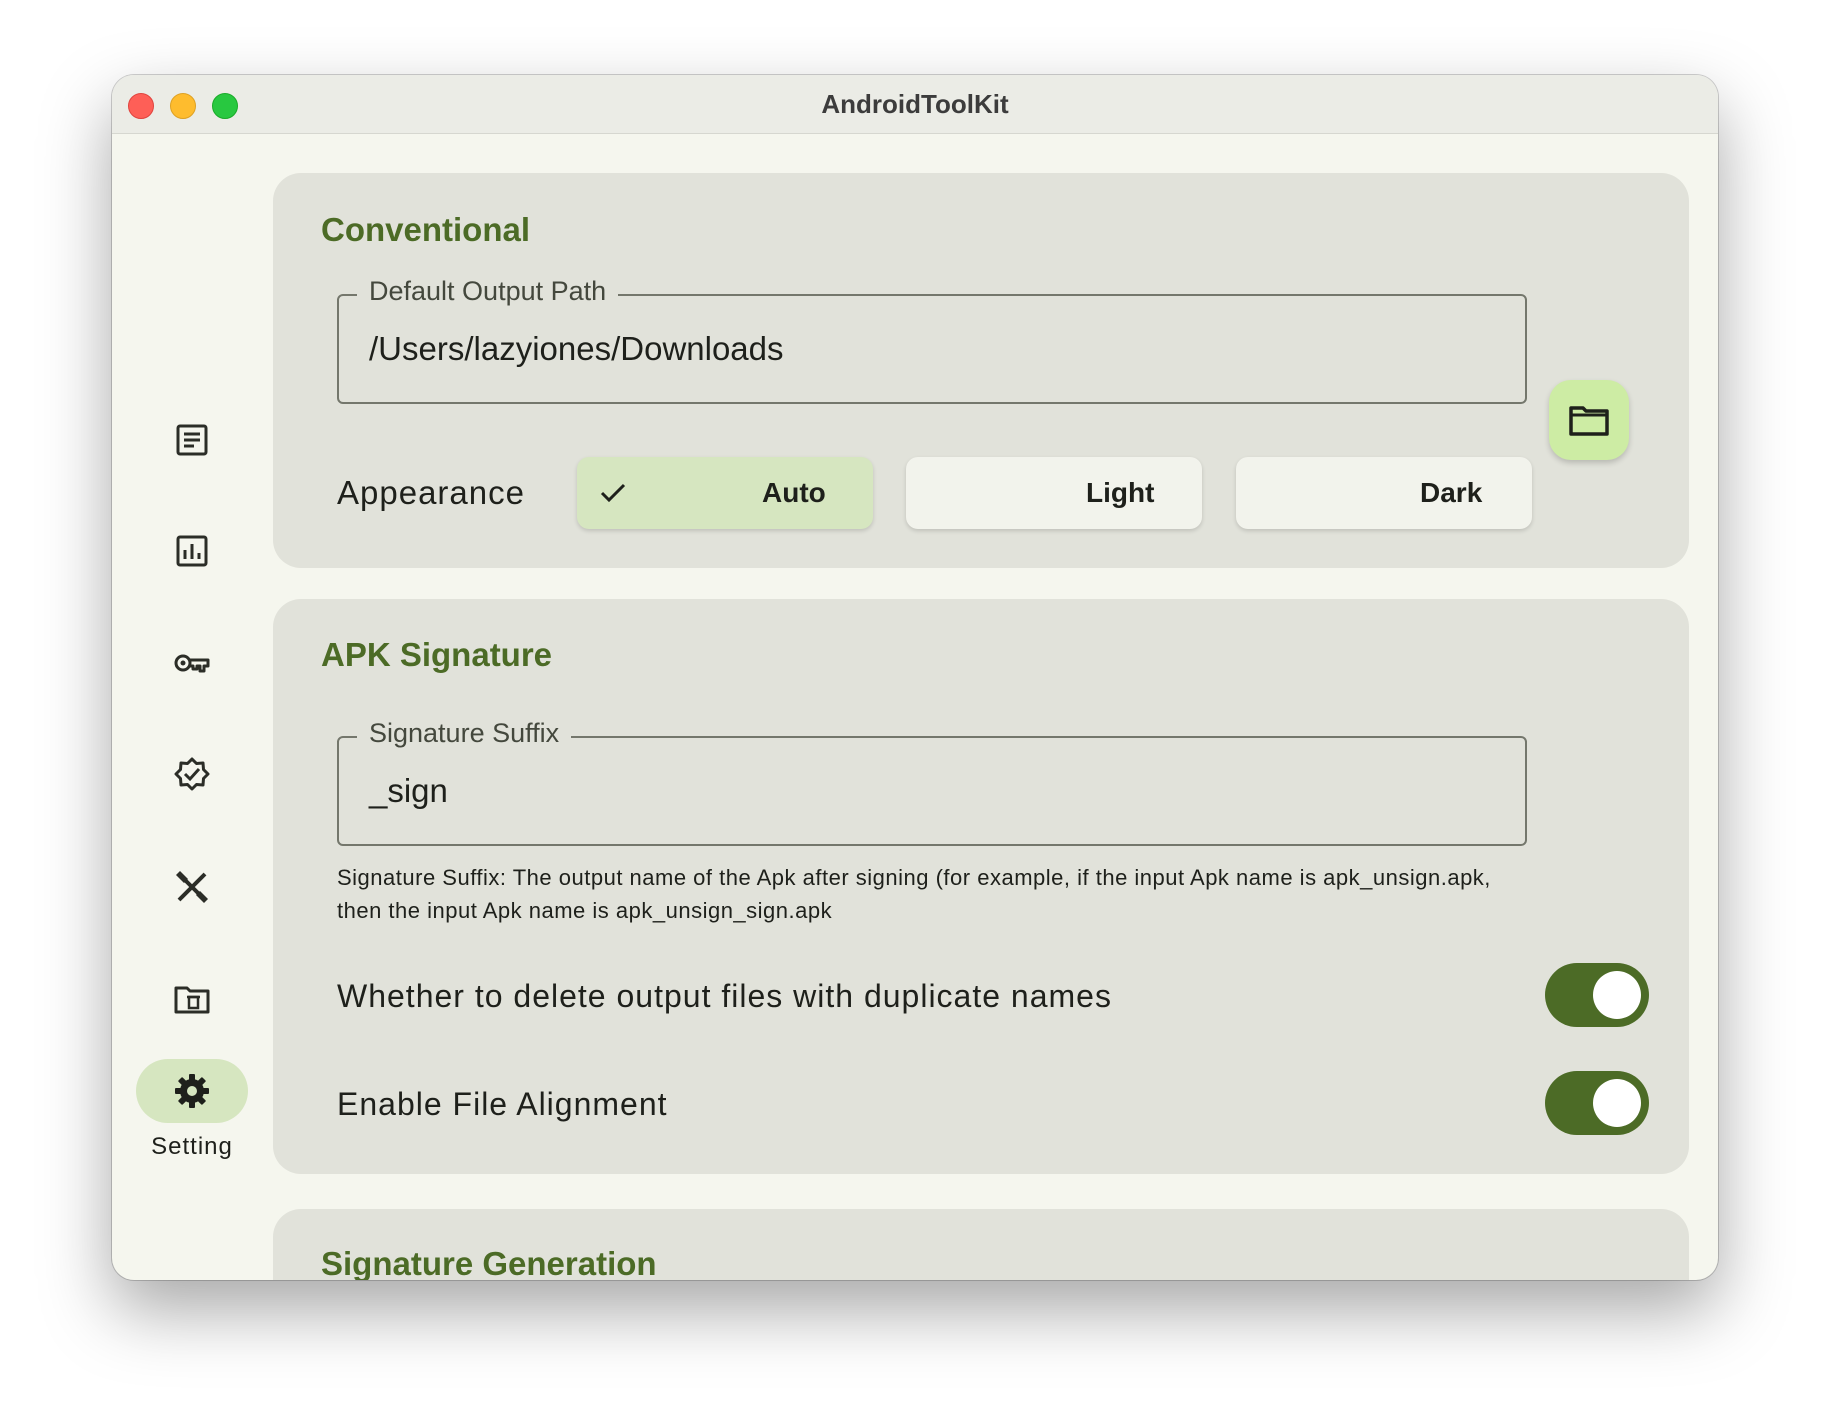 Image resolution: width=1824 pixels, height=1424 pixels. I want to click on appearance-light-button: Light, so click(1054, 493).